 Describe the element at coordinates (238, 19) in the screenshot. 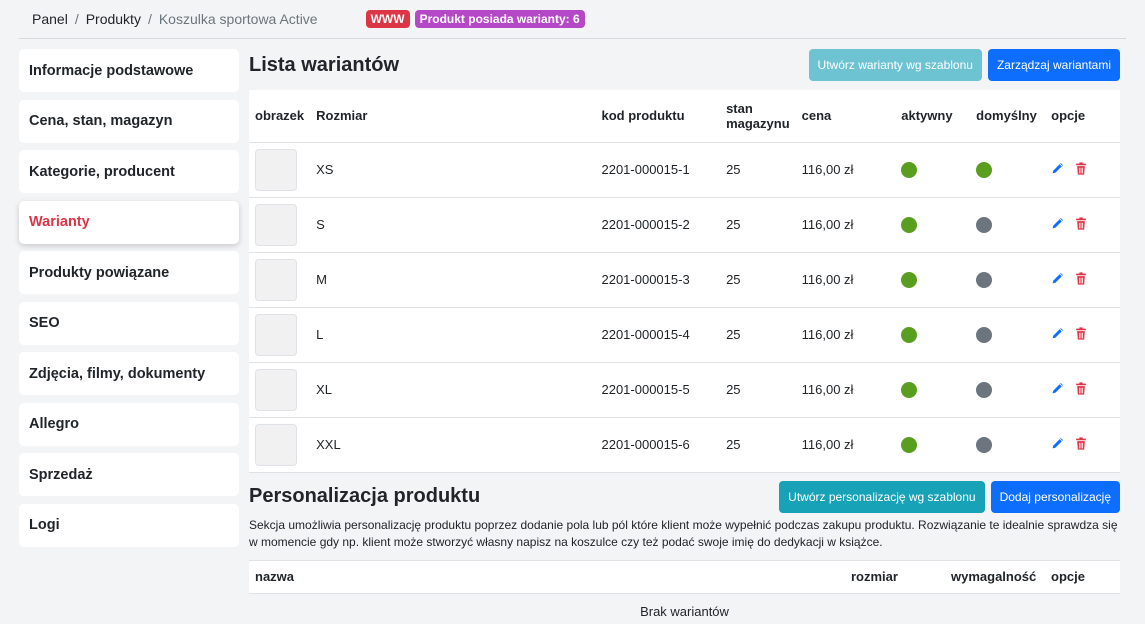

I see `breadcrumb-current: Koszulka sportowa Active` at that location.